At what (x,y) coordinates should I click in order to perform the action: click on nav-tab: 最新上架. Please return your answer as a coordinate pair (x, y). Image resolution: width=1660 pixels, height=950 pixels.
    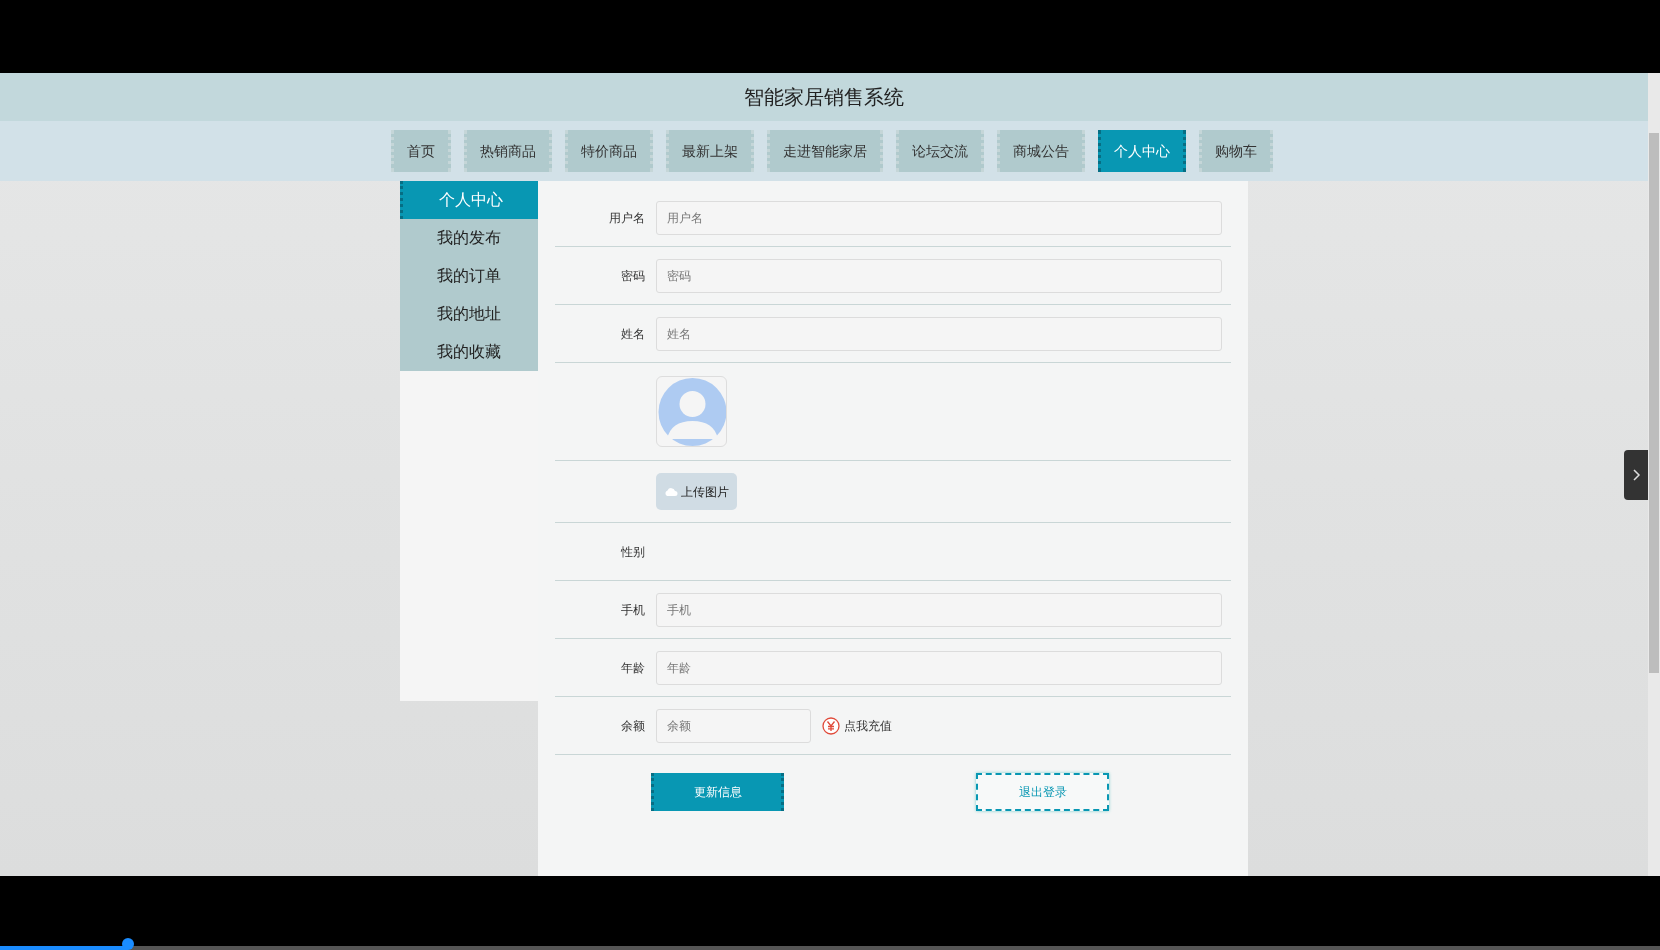
    Looking at the image, I should click on (709, 151).